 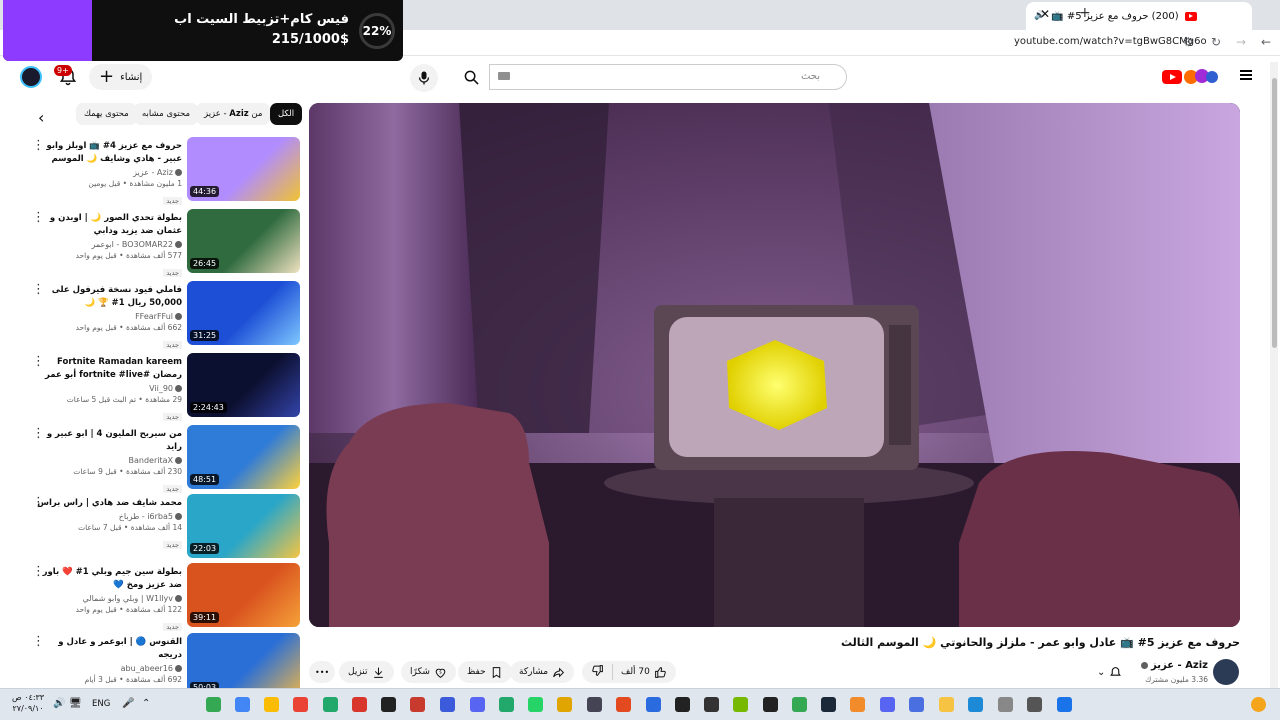 What do you see at coordinates (109, 244) in the screenshot?
I see `recommendation-channel: BO3OMAR22 - ابوعمر` at bounding box center [109, 244].